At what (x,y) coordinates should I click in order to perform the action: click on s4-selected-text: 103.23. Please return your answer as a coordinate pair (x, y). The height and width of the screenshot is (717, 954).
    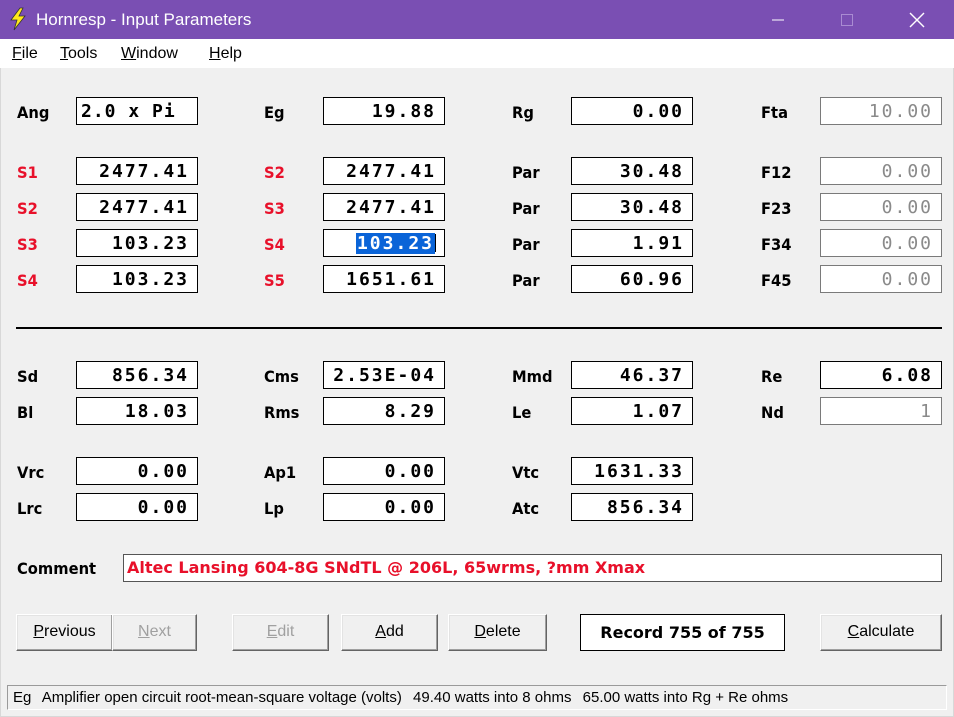
    Looking at the image, I should click on (395, 243).